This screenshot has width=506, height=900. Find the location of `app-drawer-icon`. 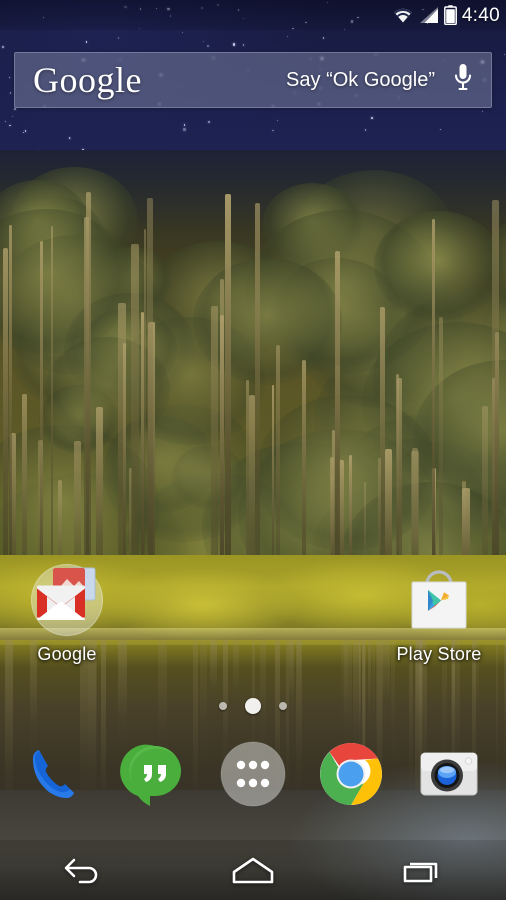

app-drawer-icon is located at coordinates (253, 774).